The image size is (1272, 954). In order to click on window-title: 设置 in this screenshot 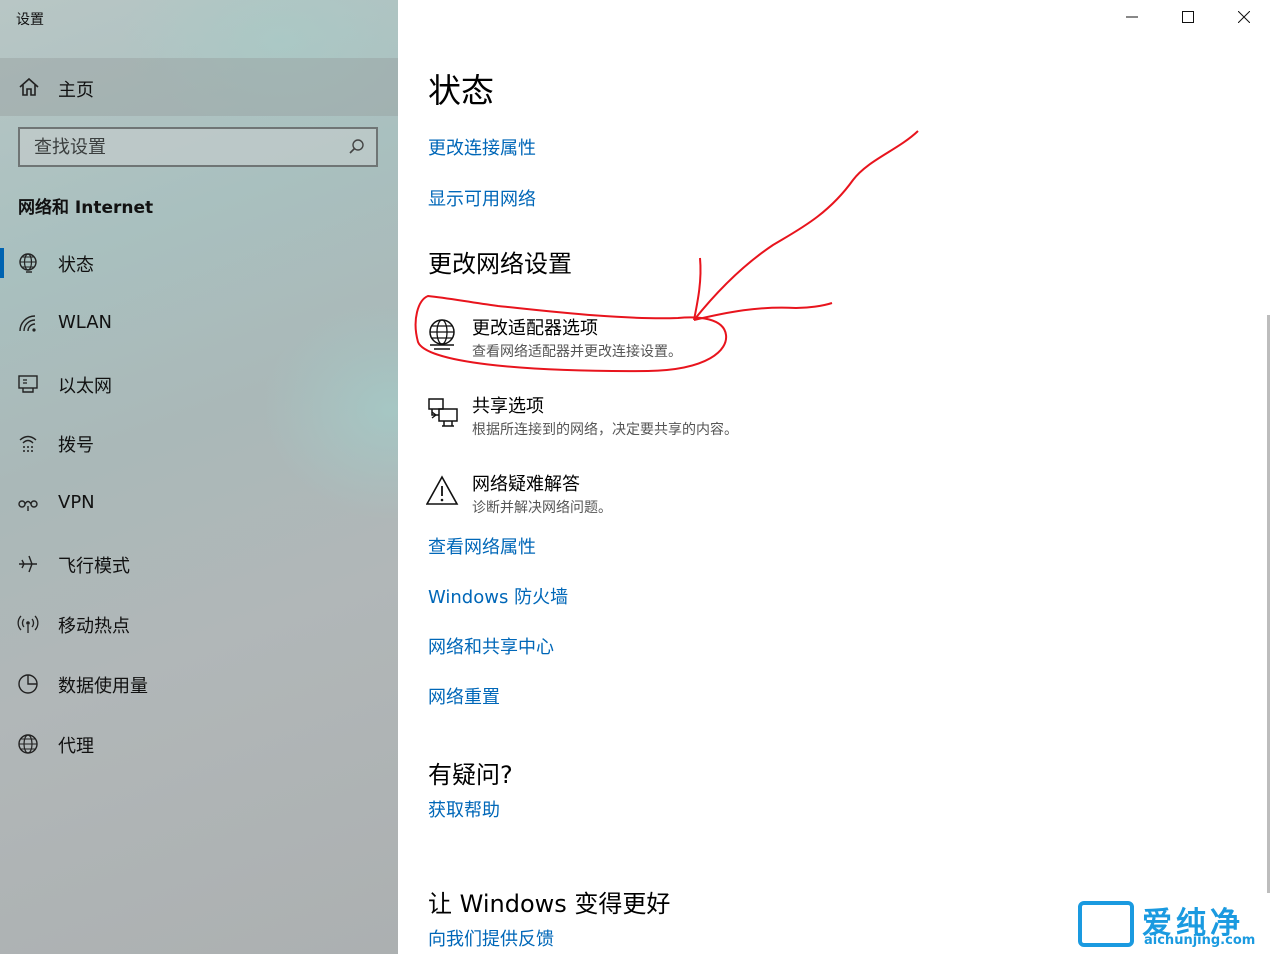, I will do `click(30, 20)`.